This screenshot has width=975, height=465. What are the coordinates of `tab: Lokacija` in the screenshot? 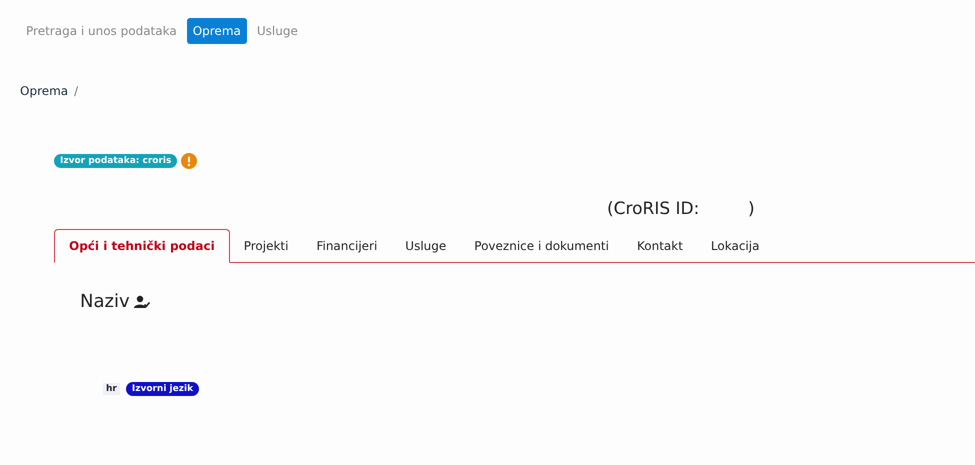 It's located at (735, 246).